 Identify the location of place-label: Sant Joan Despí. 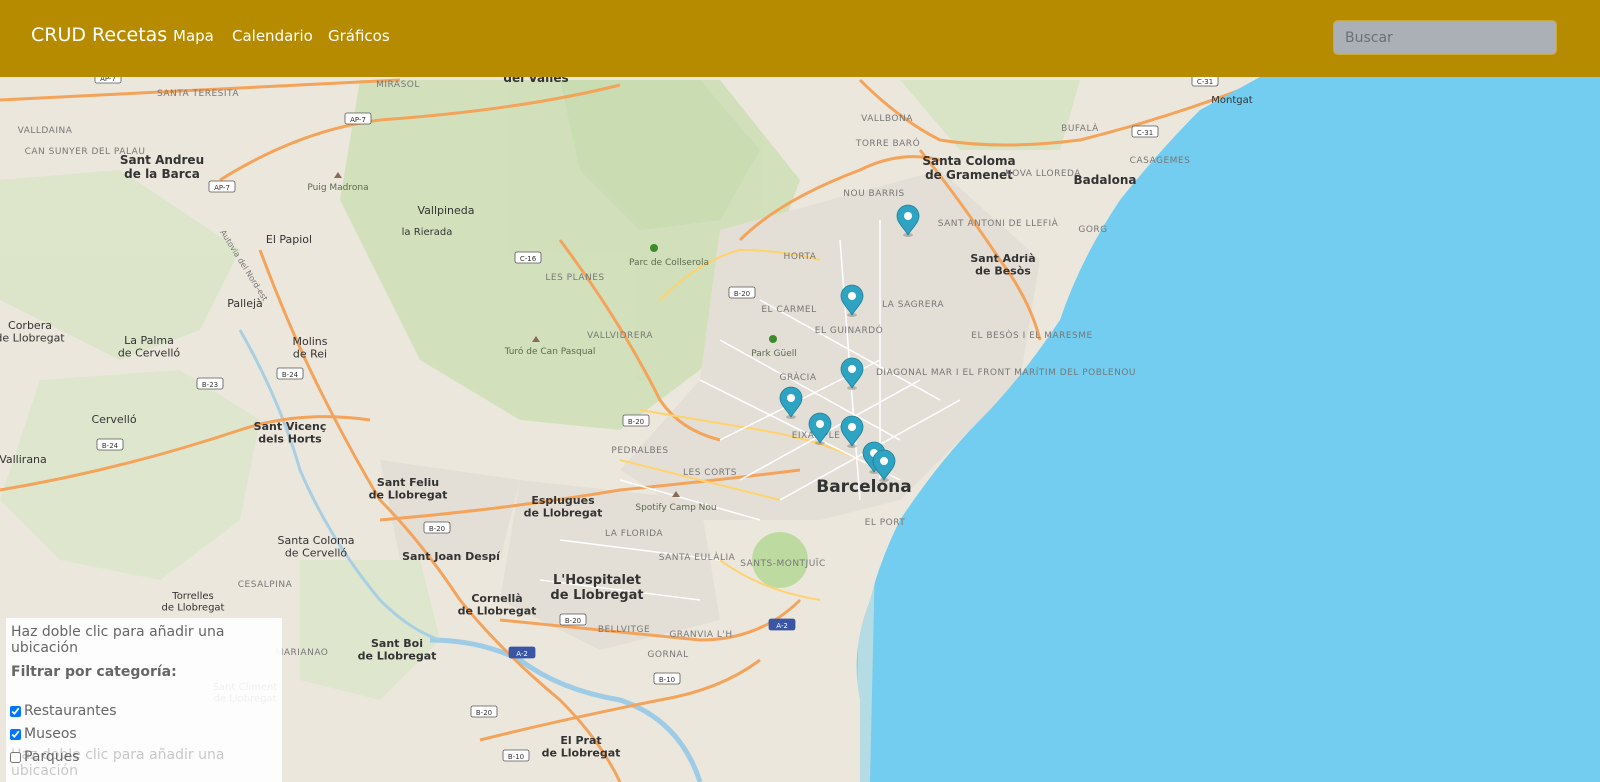
(451, 556).